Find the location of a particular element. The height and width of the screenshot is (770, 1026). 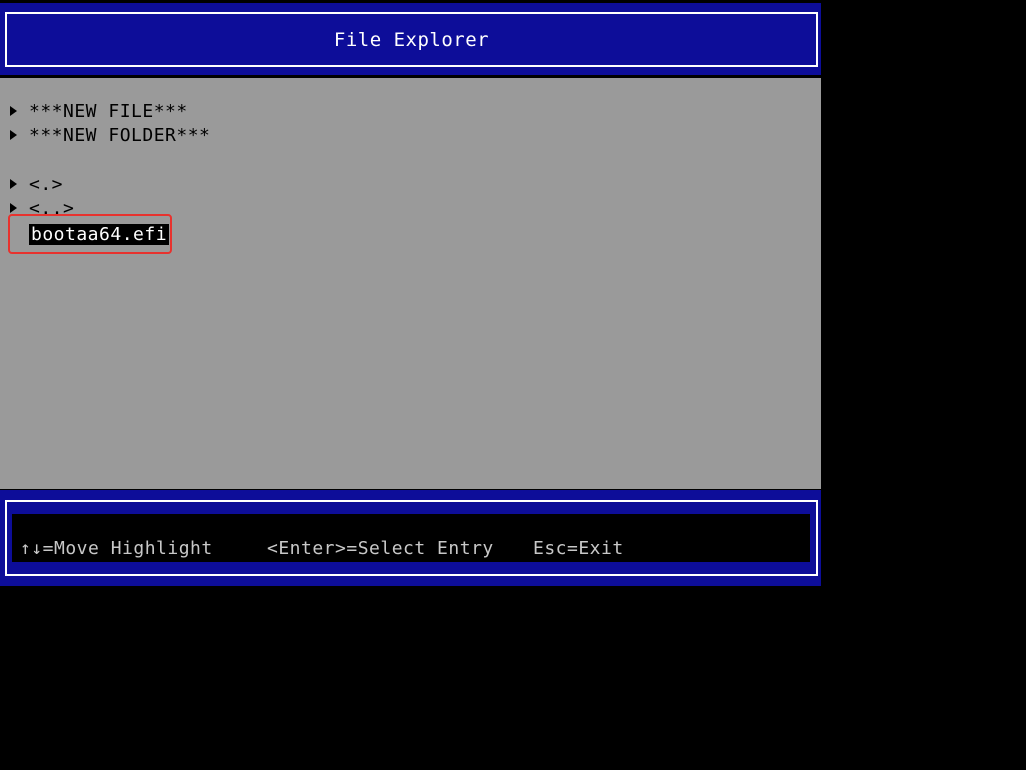

entry-new-folder: ***NEW FOLDER*** is located at coordinates (110, 135).